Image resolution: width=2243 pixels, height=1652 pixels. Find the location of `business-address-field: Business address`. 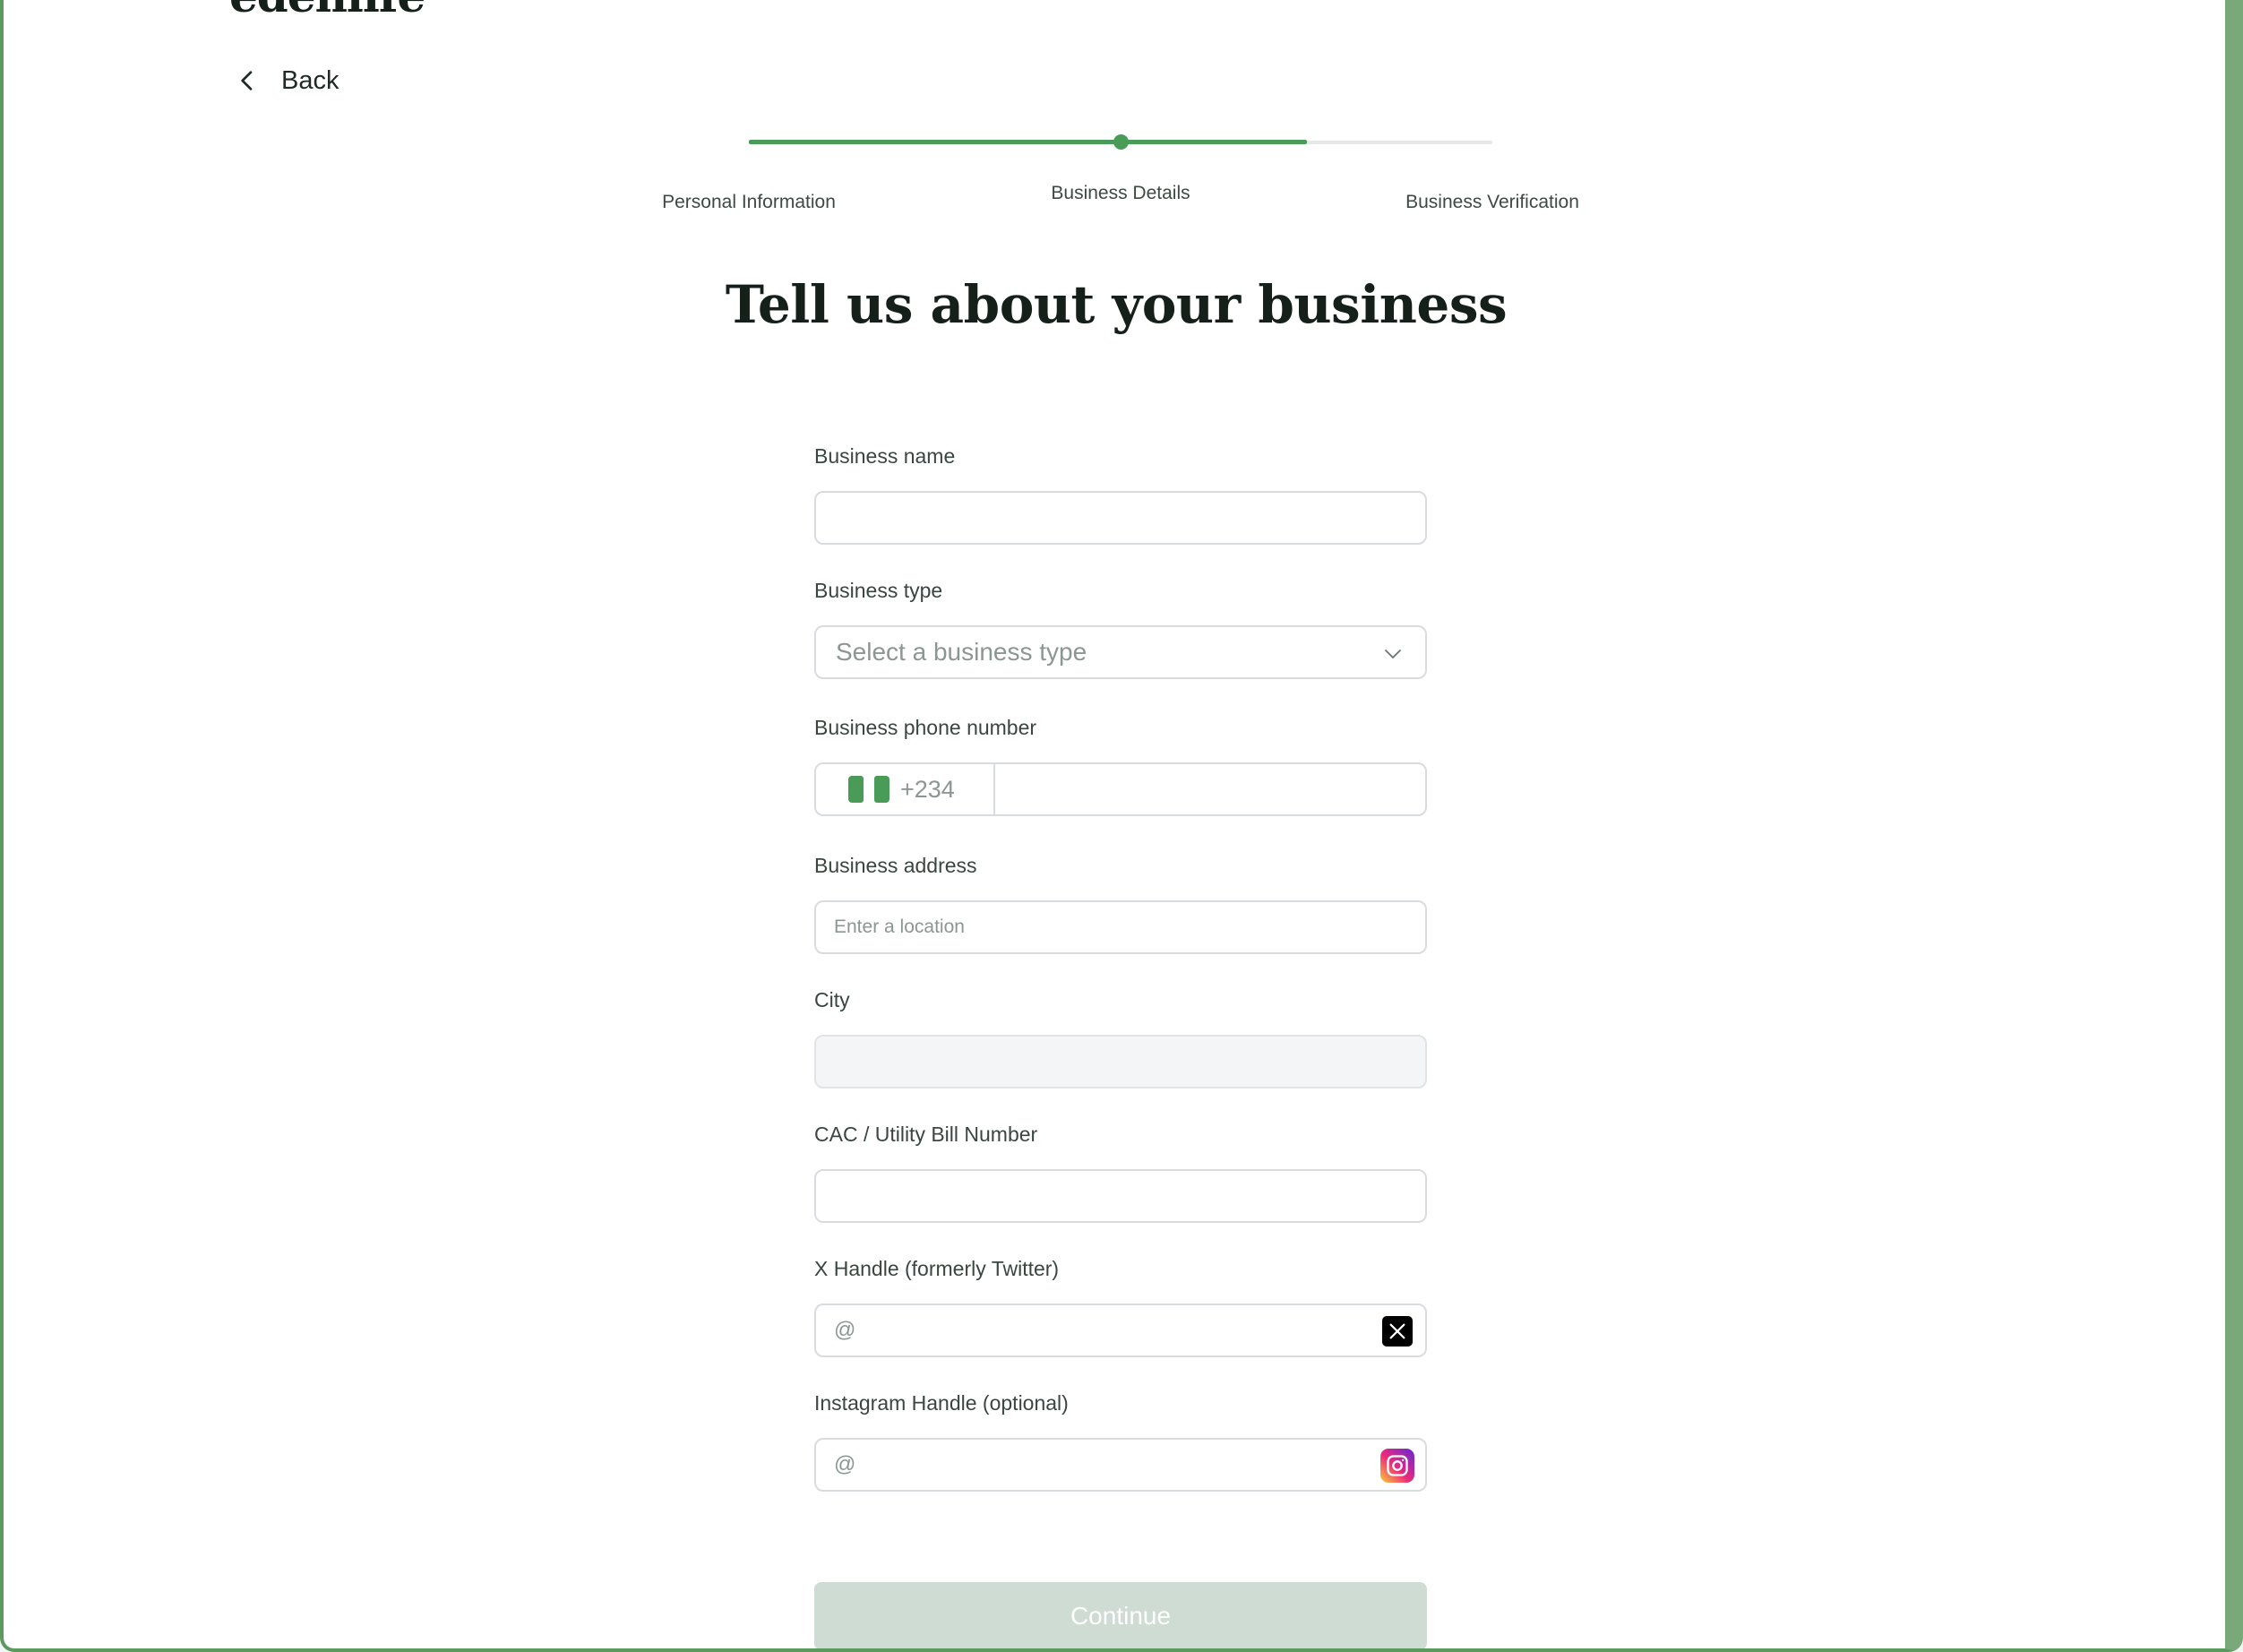

business-address-field: Business address is located at coordinates (1121, 903).